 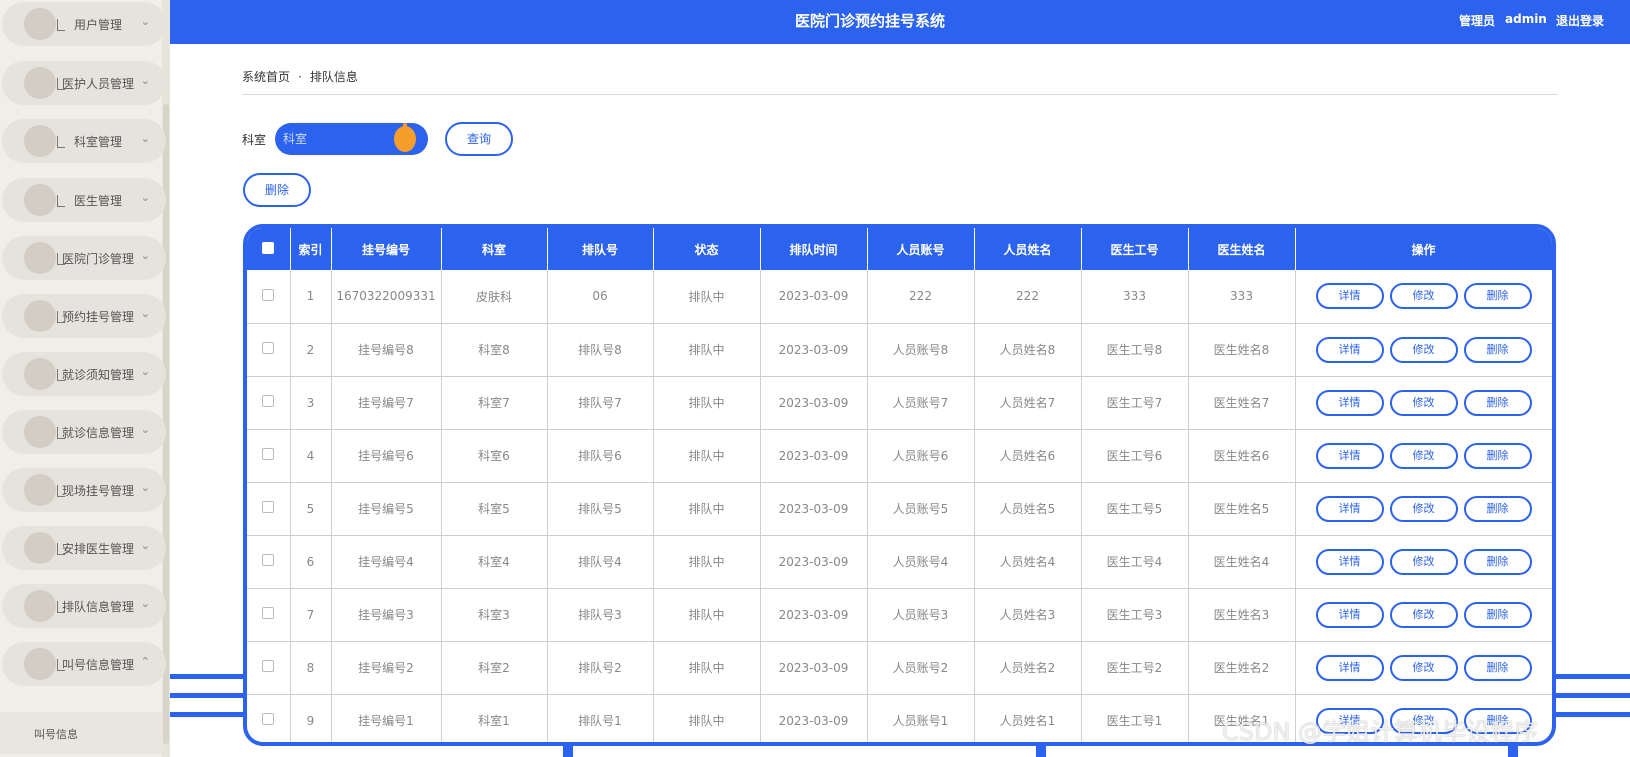 What do you see at coordinates (333, 77) in the screenshot?
I see `breadcrumb-current: 排队信息` at bounding box center [333, 77].